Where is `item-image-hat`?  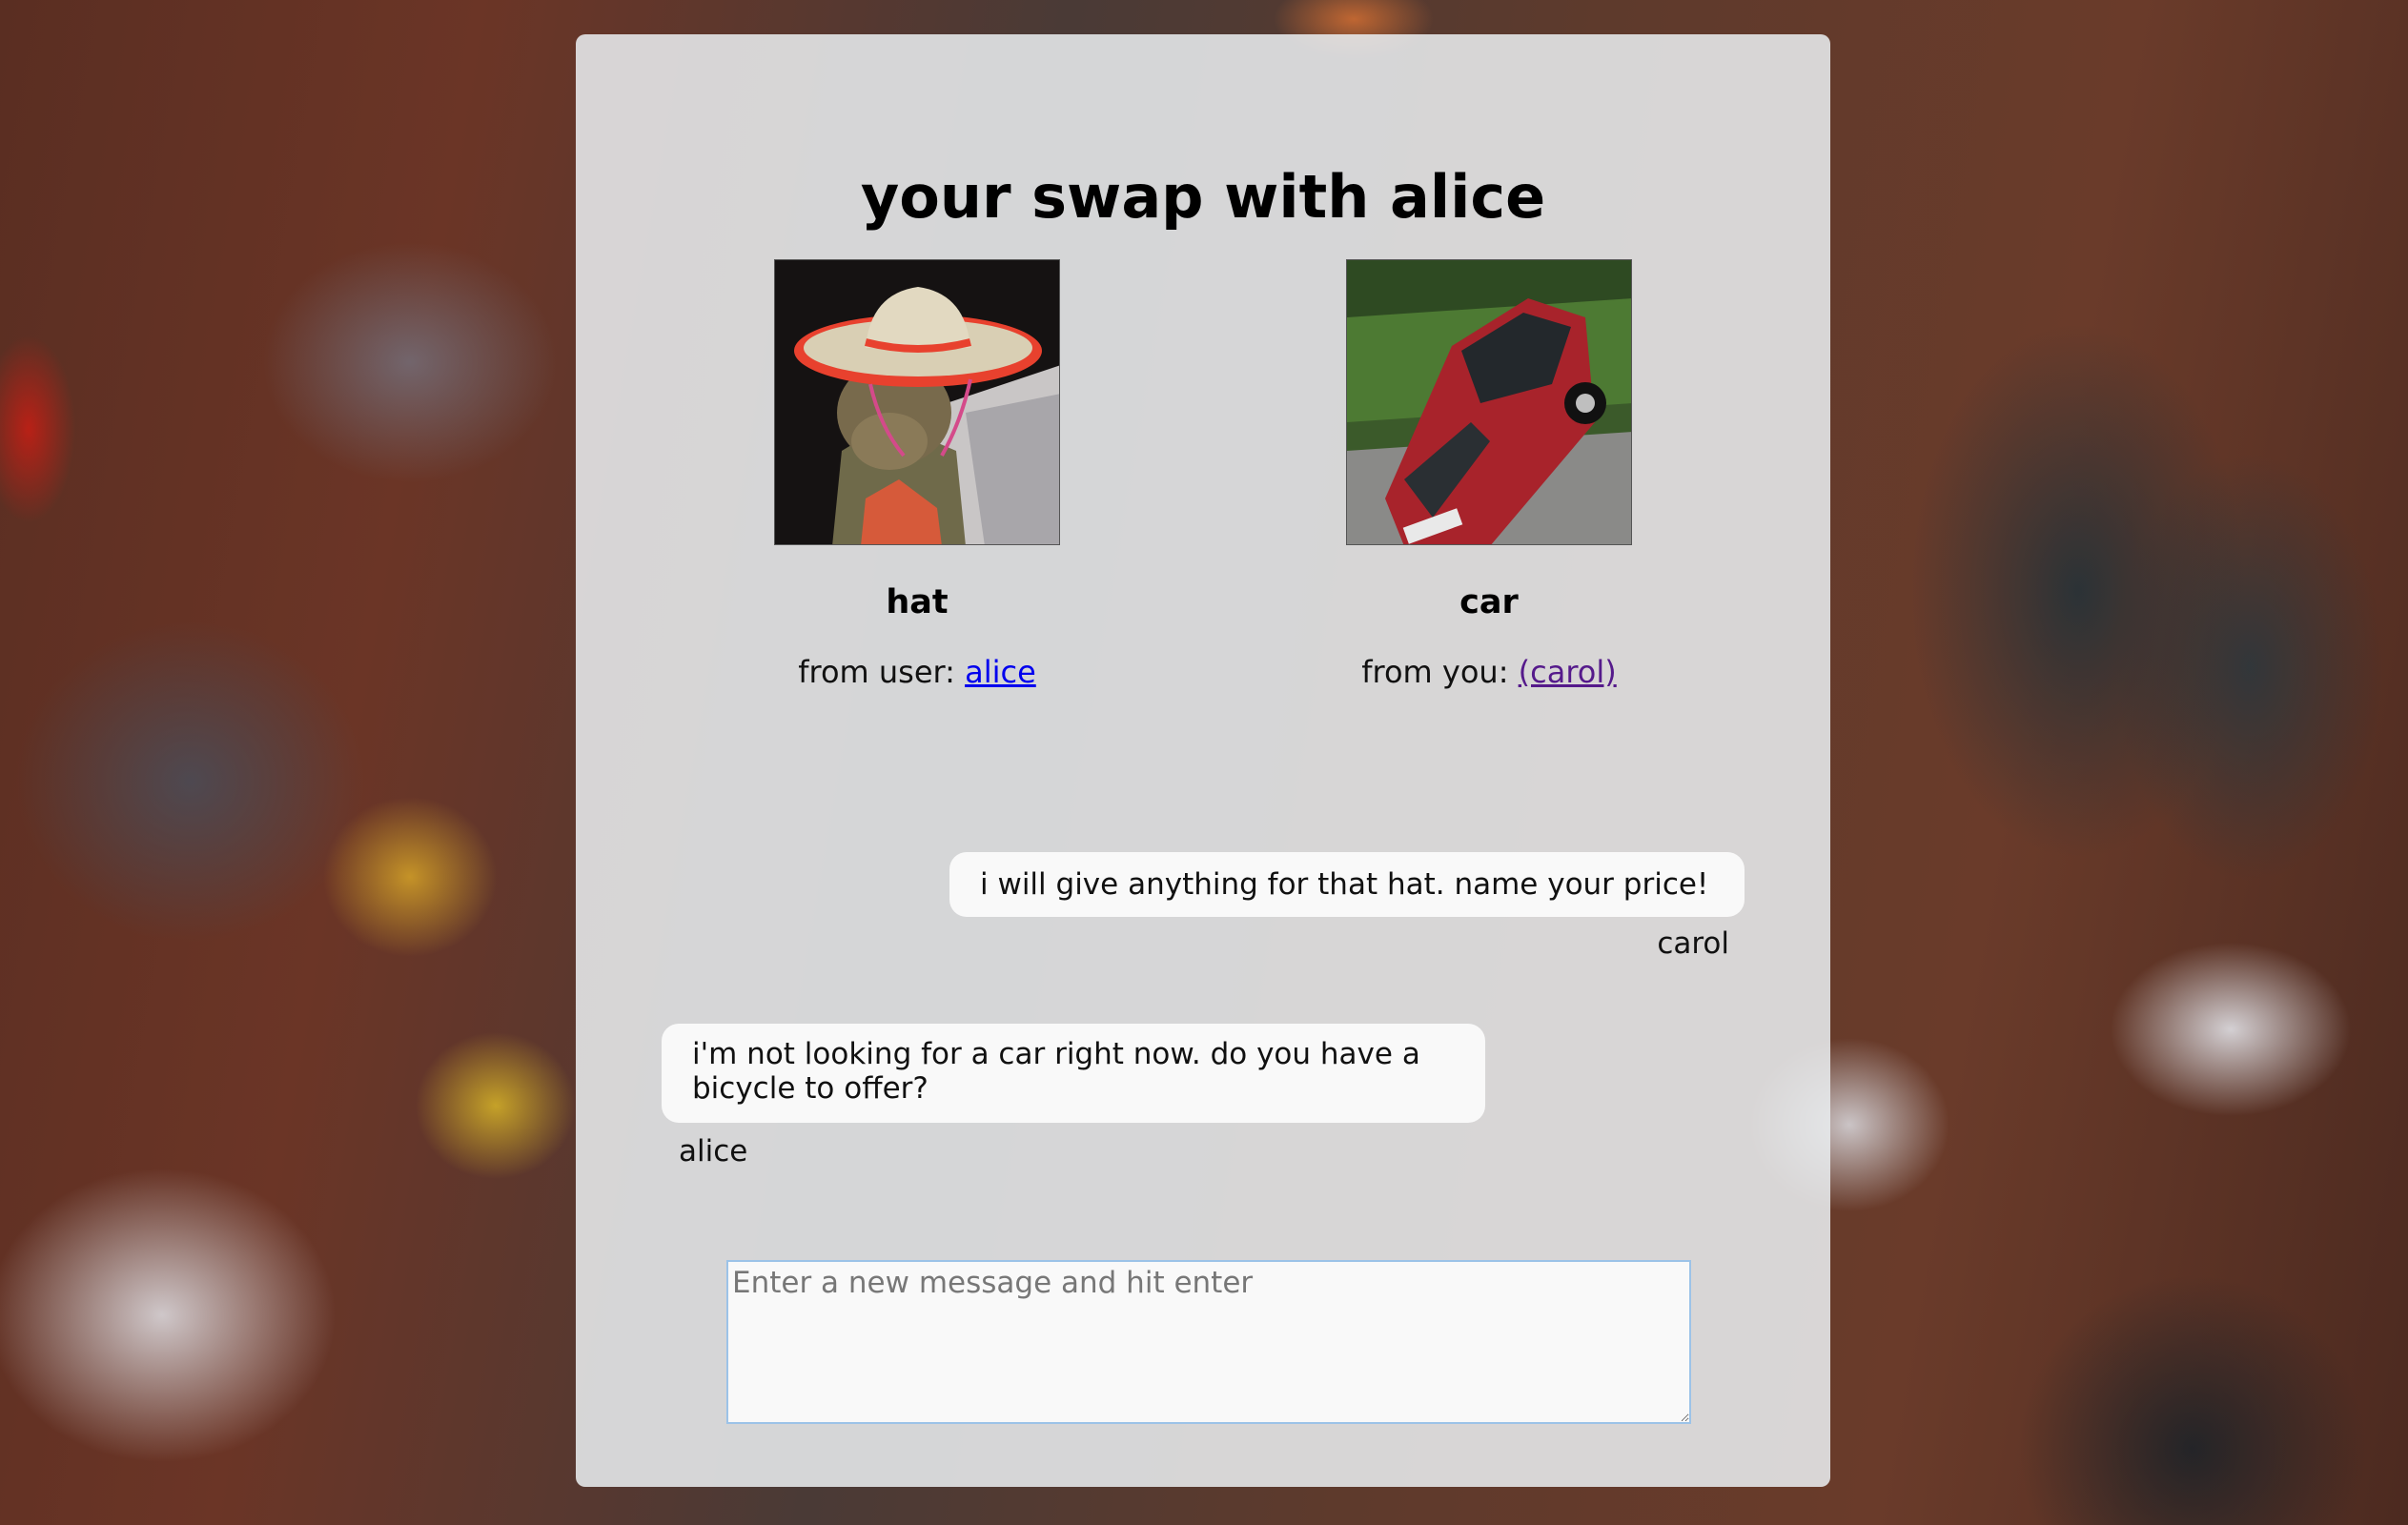 item-image-hat is located at coordinates (917, 402).